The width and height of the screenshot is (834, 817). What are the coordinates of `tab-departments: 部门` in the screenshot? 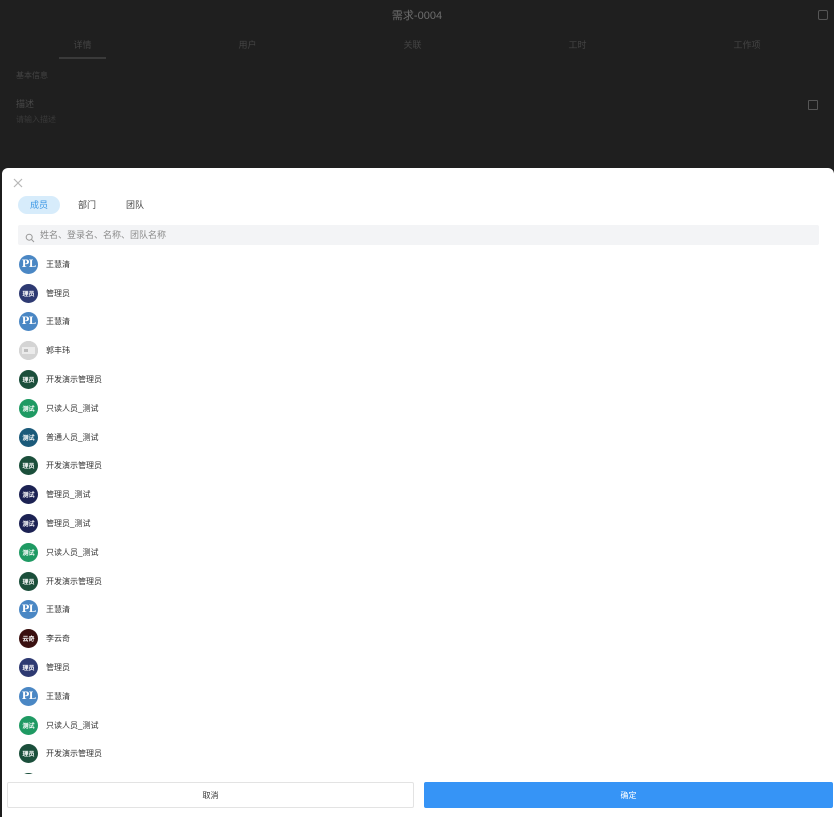 It's located at (87, 205).